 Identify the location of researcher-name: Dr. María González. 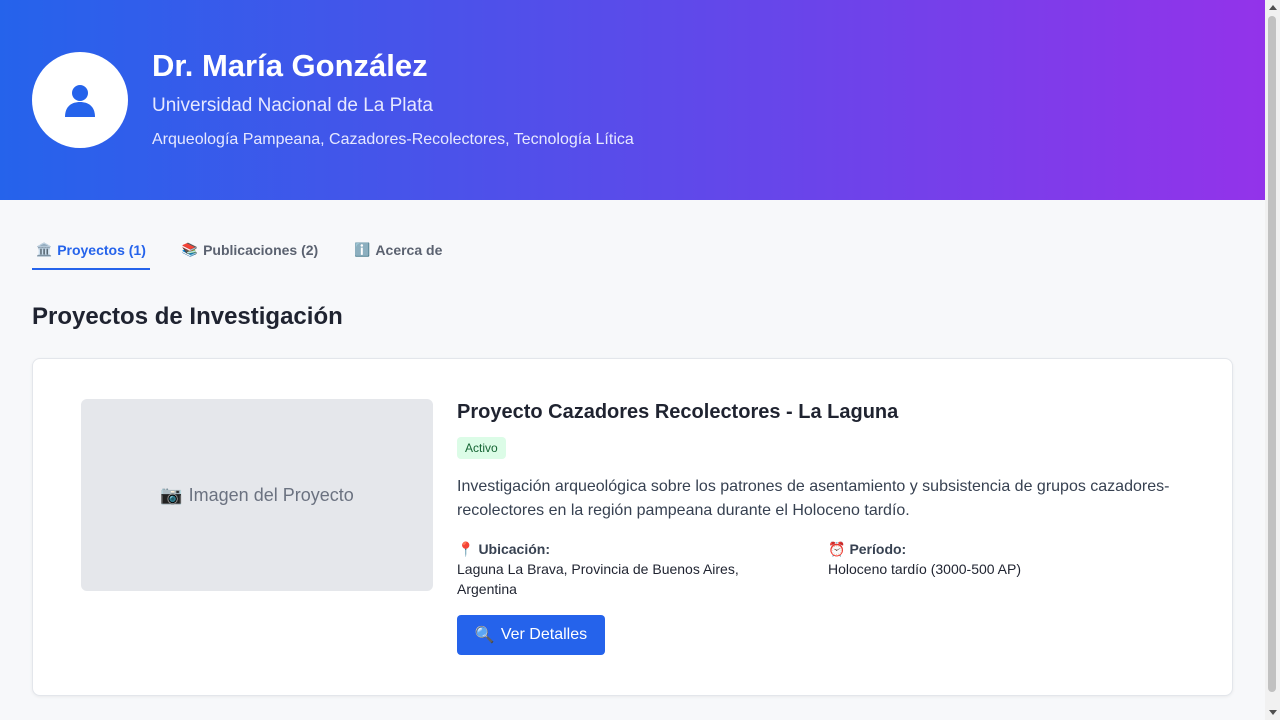
(290, 65).